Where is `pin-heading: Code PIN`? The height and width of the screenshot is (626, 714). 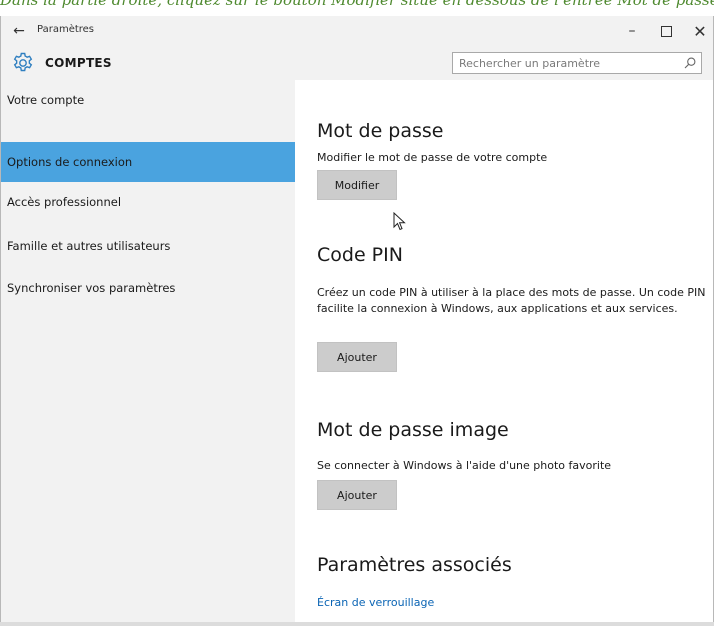
pin-heading: Code PIN is located at coordinates (360, 255).